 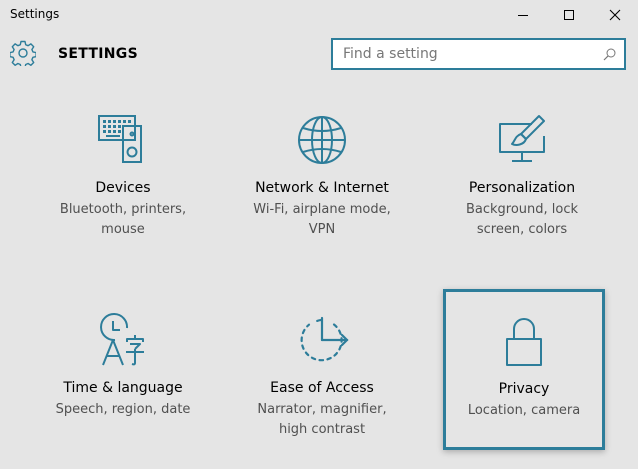 What do you see at coordinates (123, 220) in the screenshot?
I see `tile-description: Bluetooth, printers, mouse` at bounding box center [123, 220].